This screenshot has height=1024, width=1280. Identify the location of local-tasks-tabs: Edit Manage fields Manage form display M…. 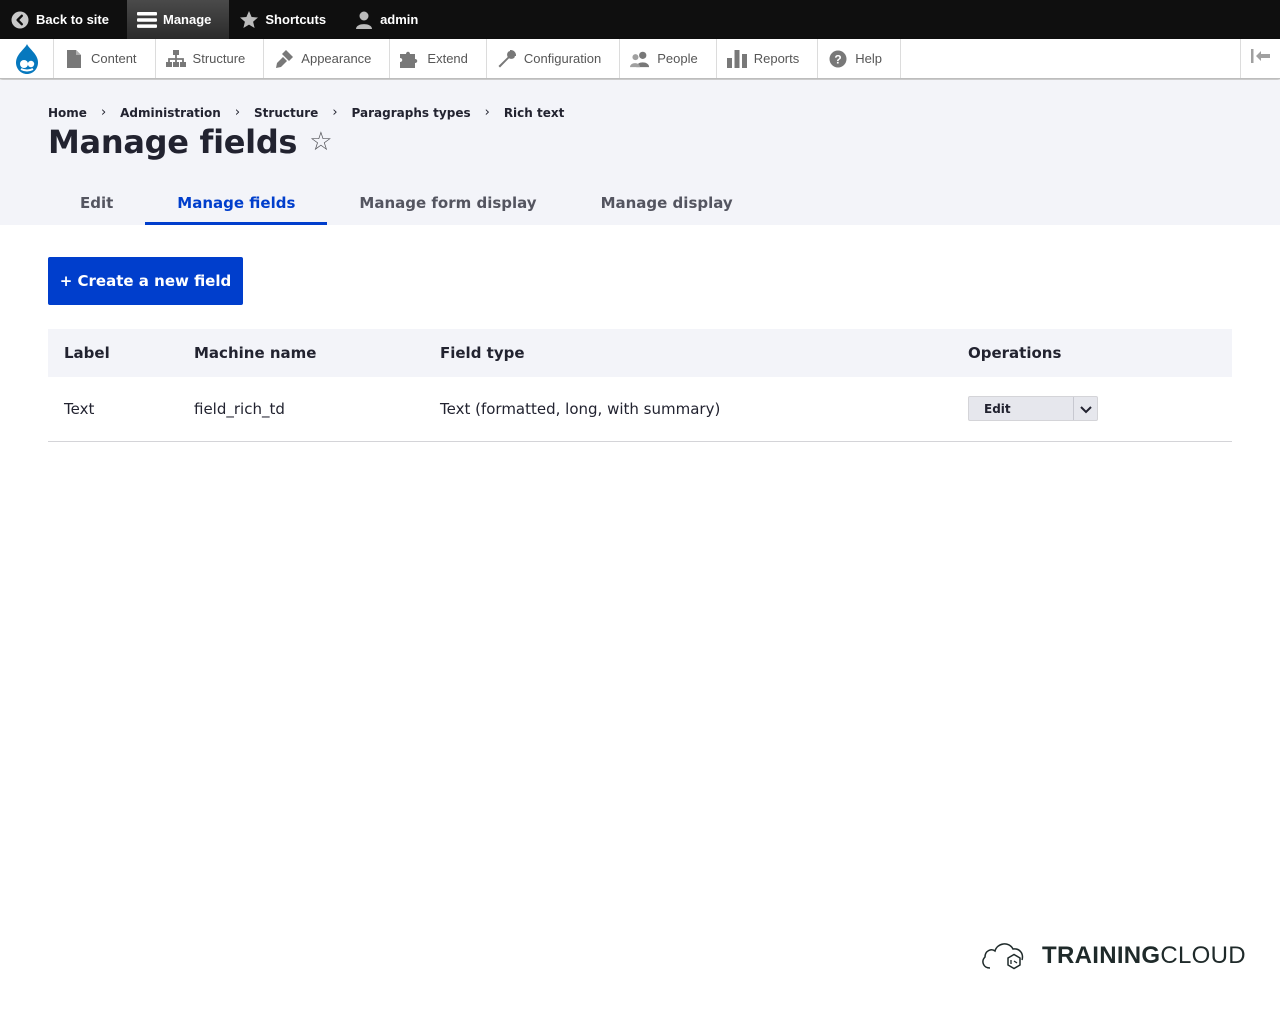
(406, 202).